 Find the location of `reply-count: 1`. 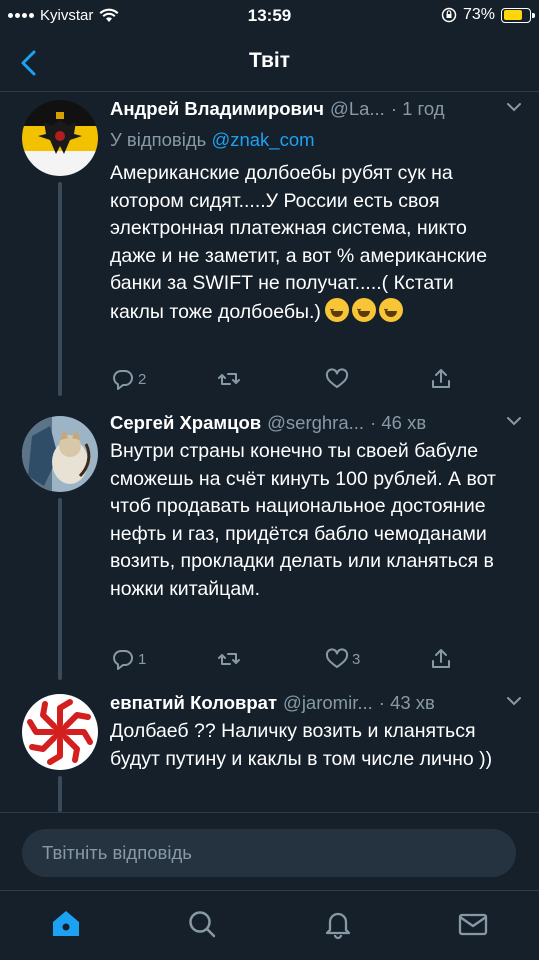

reply-count: 1 is located at coordinates (142, 659).